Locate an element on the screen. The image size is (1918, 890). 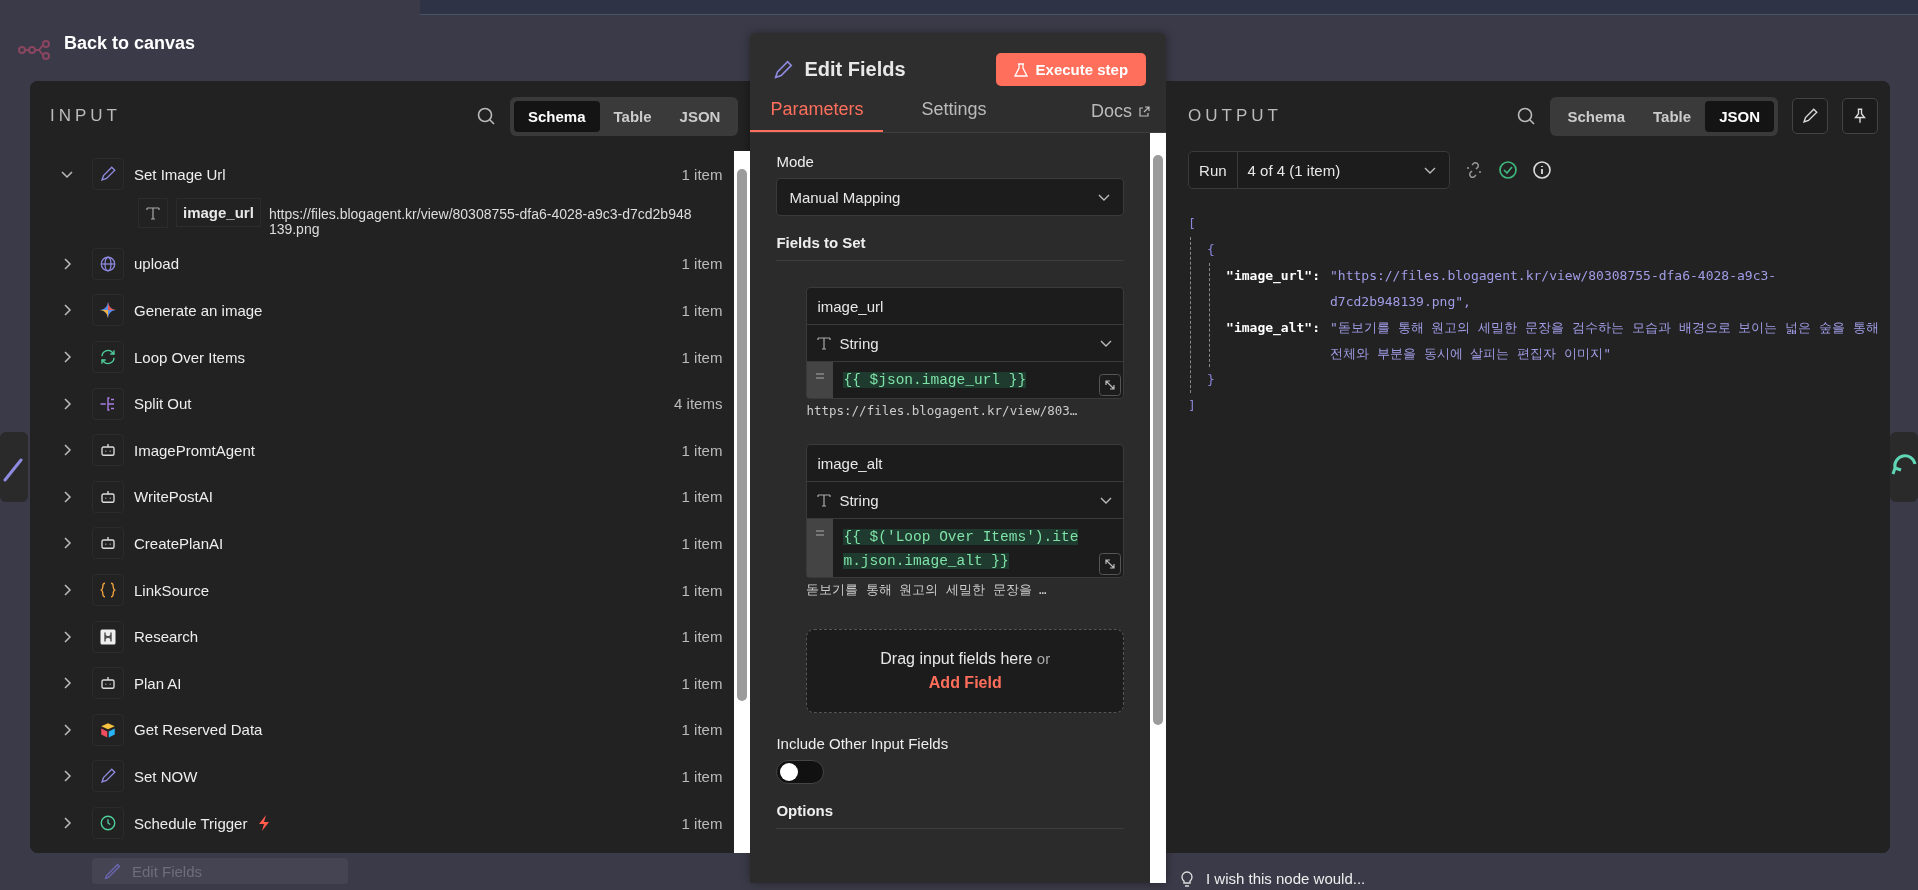
node-row: upload 1 item is located at coordinates (387, 264).